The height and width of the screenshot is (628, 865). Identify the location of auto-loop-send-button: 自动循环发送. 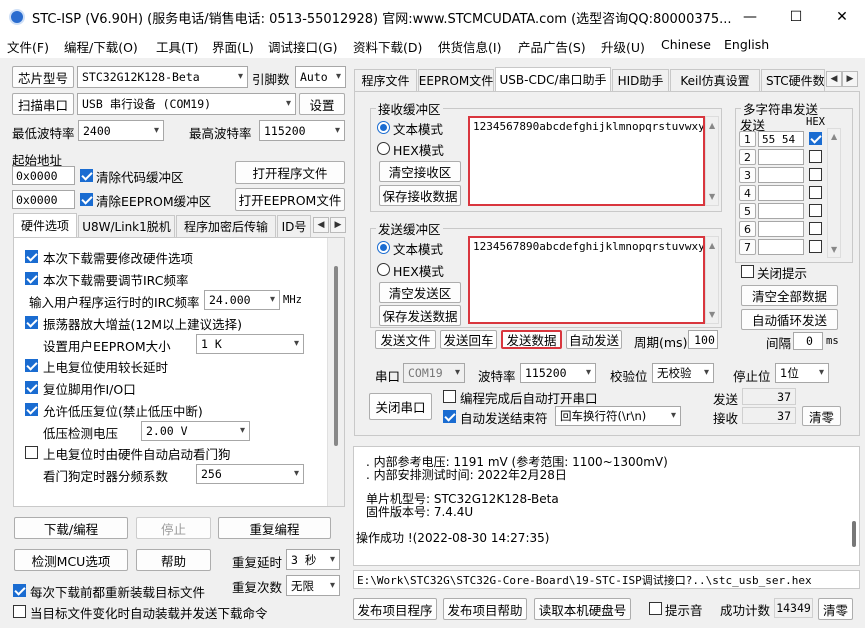
(789, 319).